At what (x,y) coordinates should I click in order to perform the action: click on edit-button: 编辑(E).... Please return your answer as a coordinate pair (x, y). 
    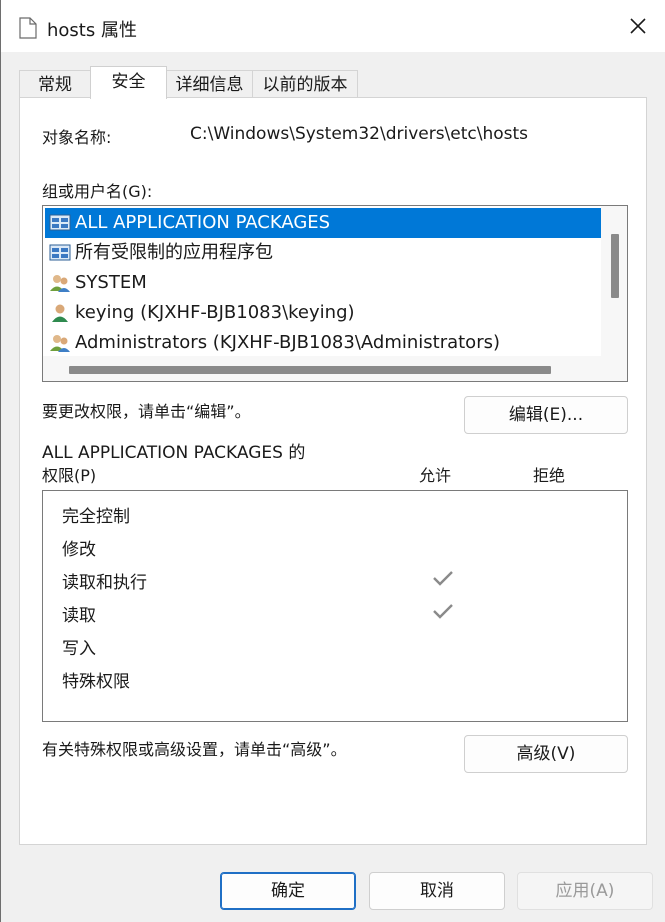
    Looking at the image, I should click on (546, 415).